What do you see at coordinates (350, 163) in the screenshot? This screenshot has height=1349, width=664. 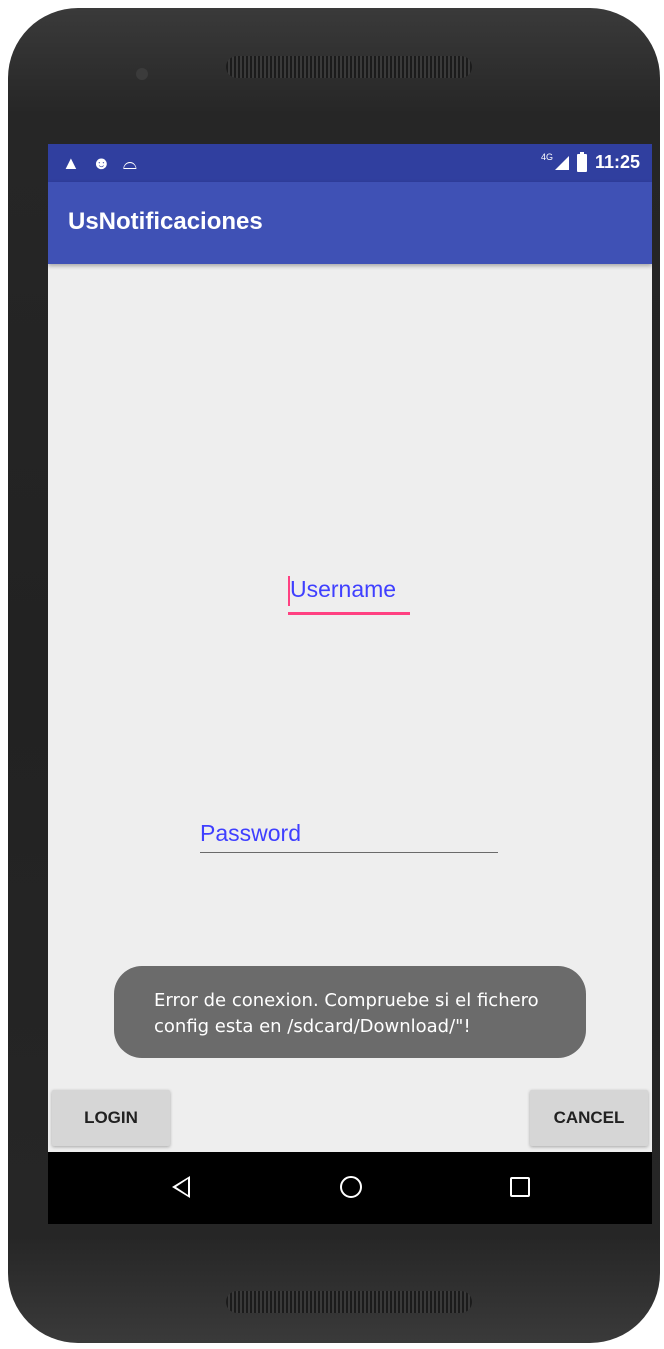 I see `status-bar: ▲ ☻ ⌓ 4G 11:25` at bounding box center [350, 163].